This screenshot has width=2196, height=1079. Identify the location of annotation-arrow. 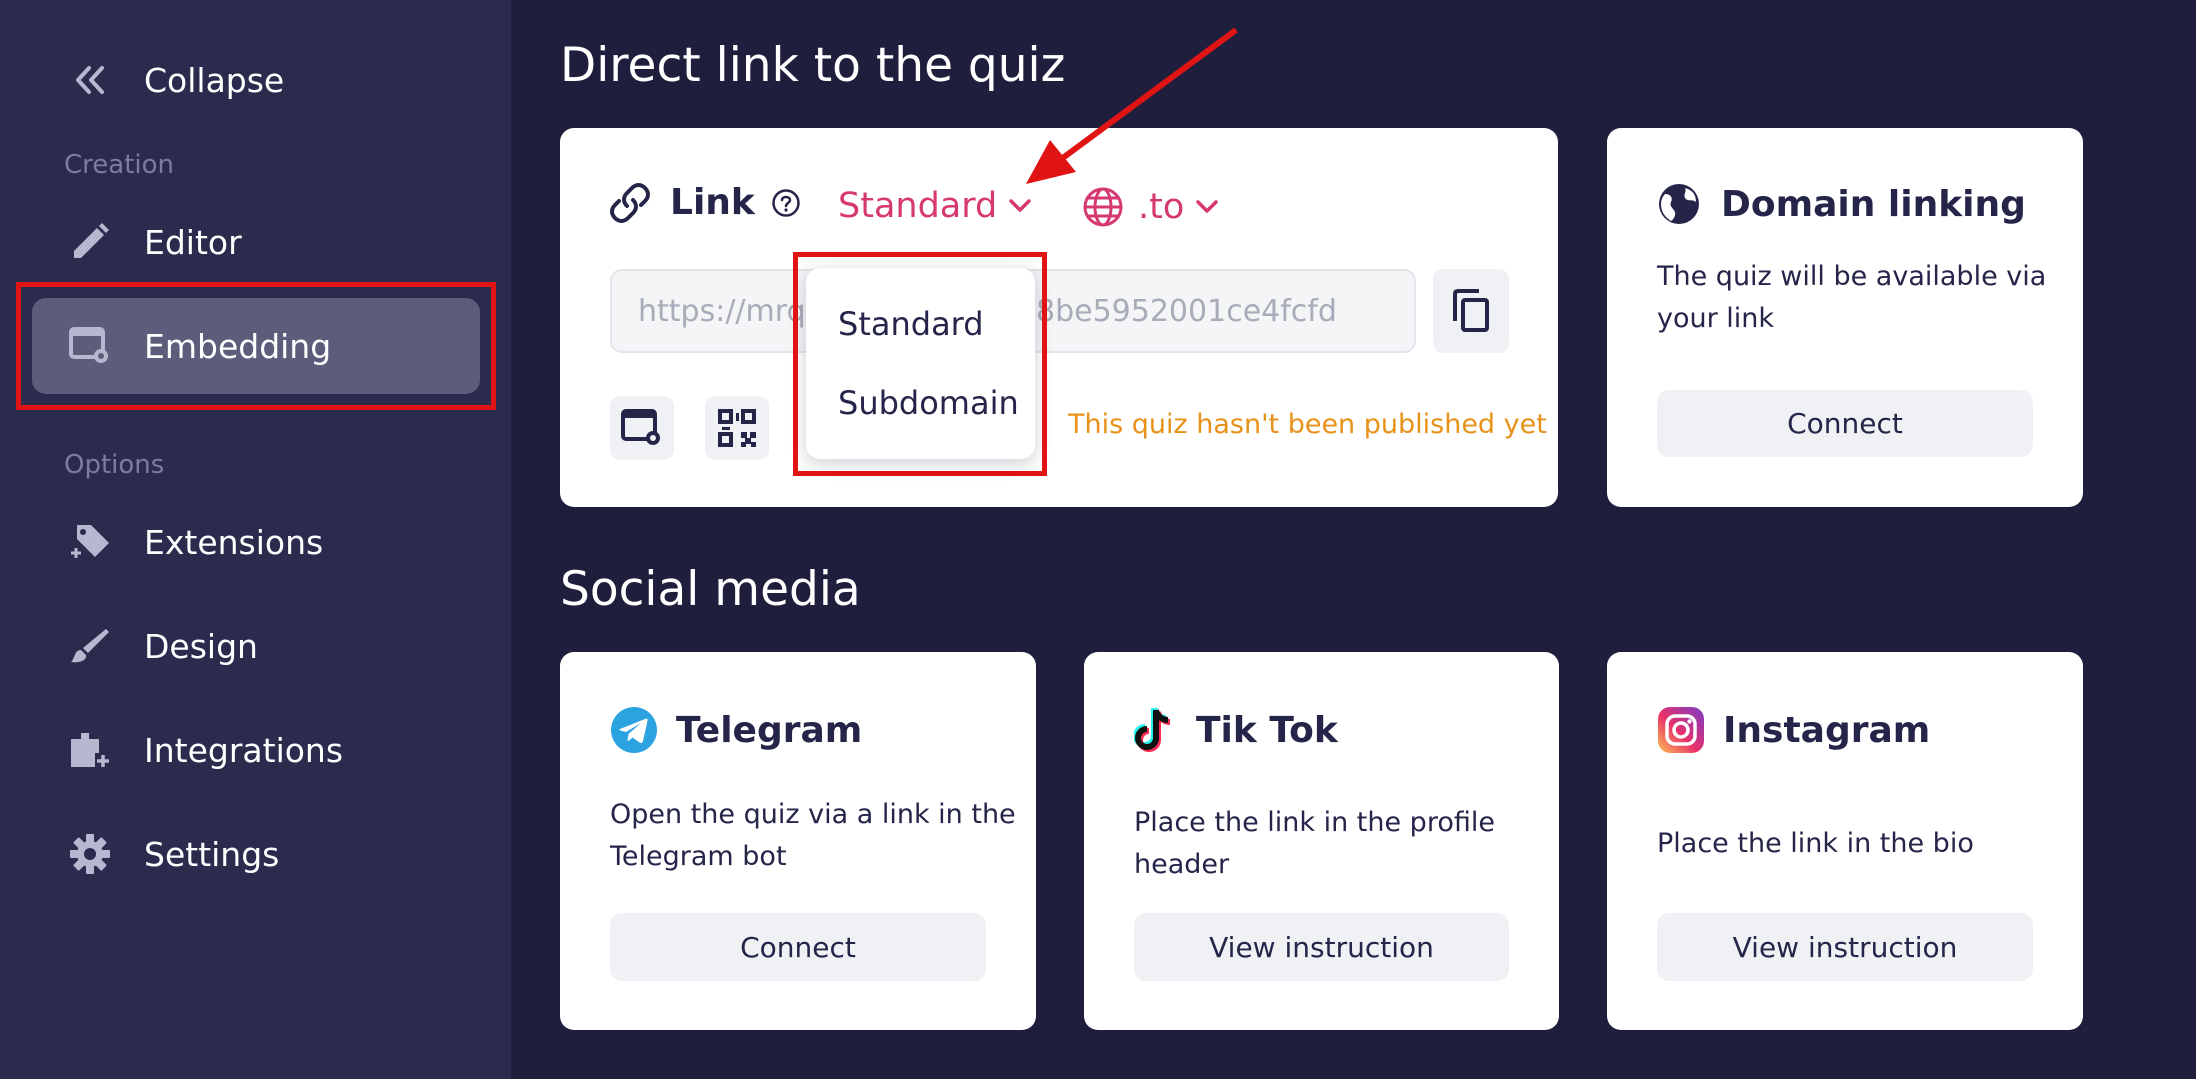
(1132, 105).